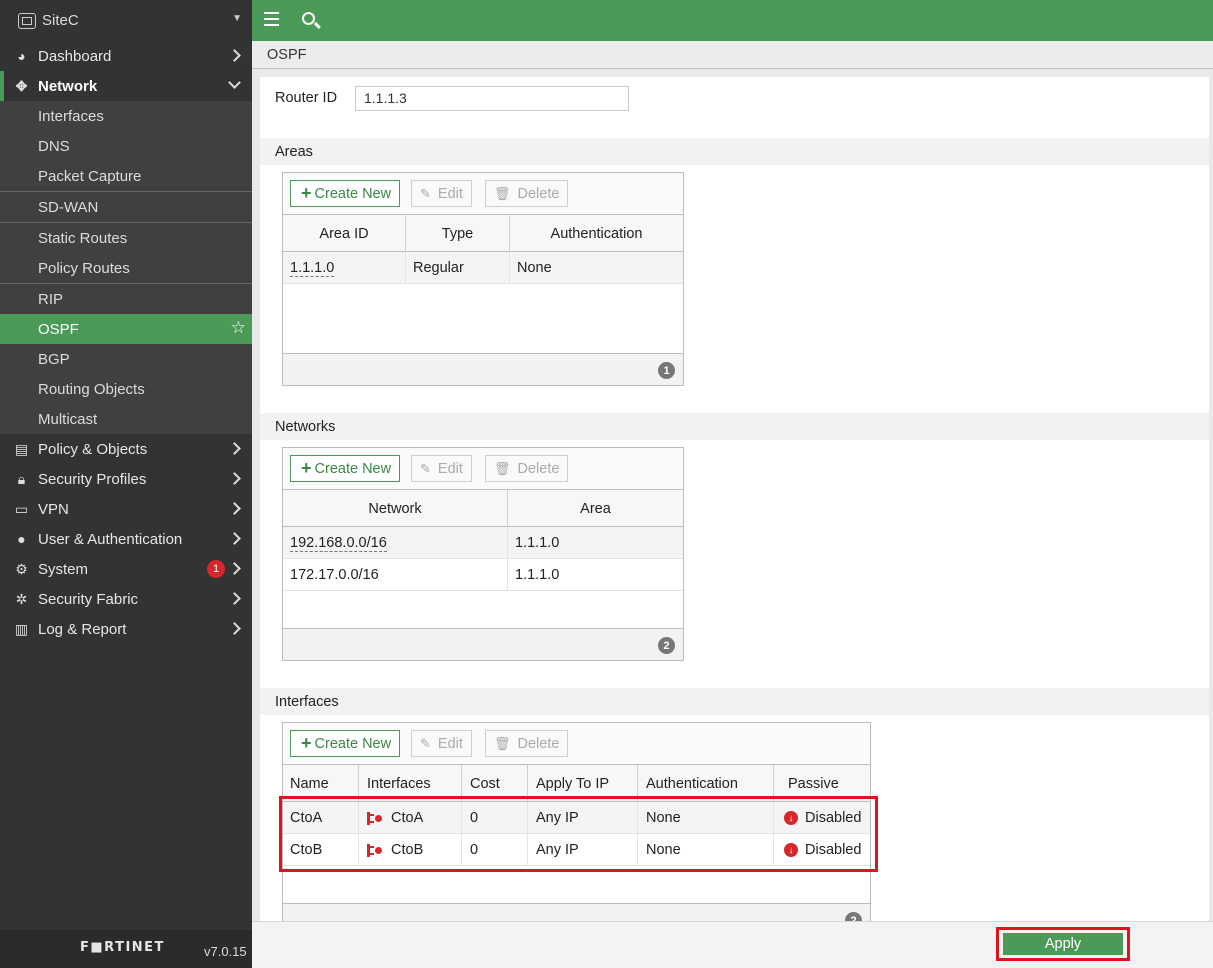 The height and width of the screenshot is (968, 1213). What do you see at coordinates (126, 238) in the screenshot?
I see `sidebar-item-static-routes: Static Routes` at bounding box center [126, 238].